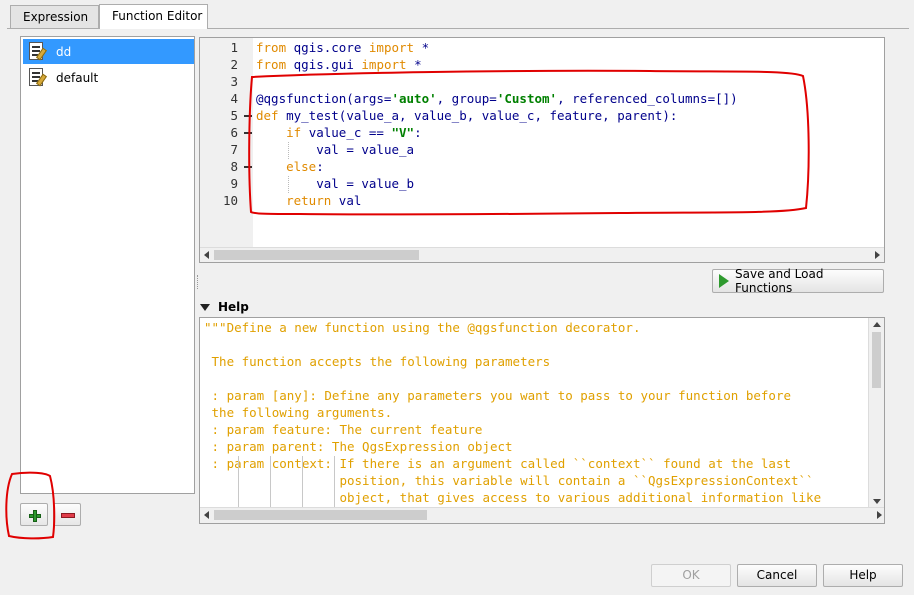  What do you see at coordinates (234, 149) in the screenshot?
I see `line-number: 7` at bounding box center [234, 149].